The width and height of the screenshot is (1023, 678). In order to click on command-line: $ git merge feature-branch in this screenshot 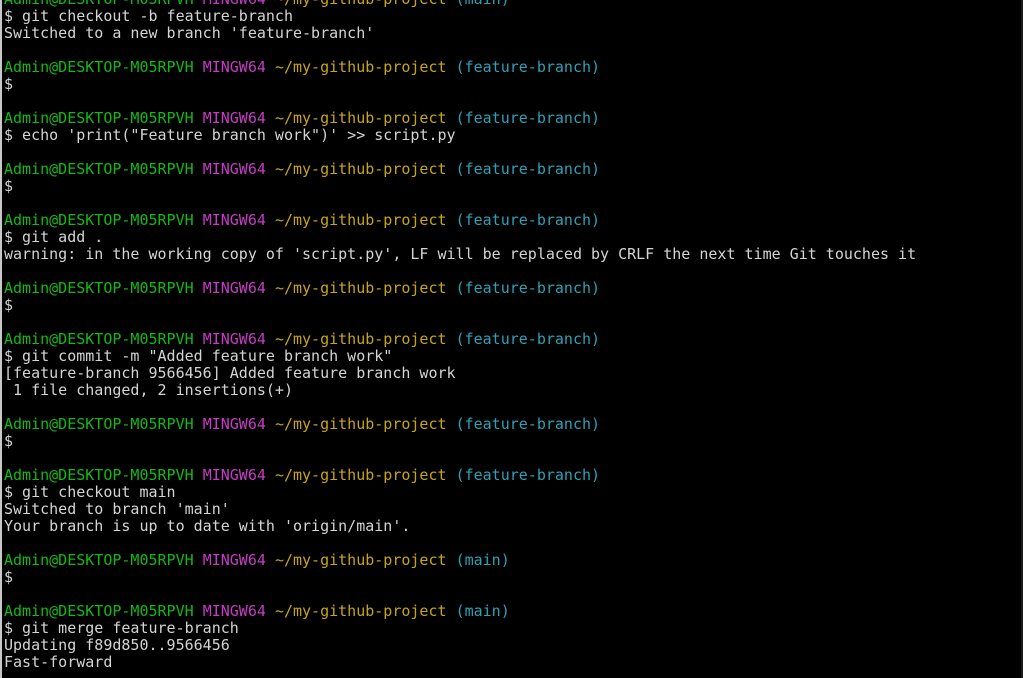, I will do `click(511, 628)`.